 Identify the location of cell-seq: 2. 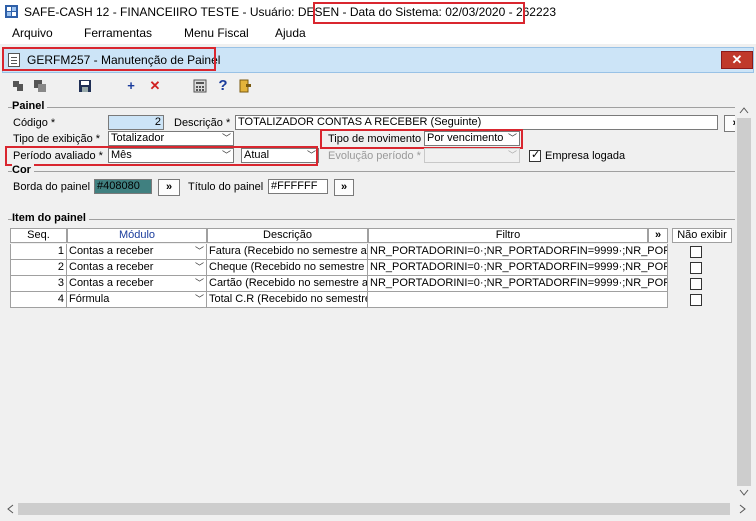
(38, 268).